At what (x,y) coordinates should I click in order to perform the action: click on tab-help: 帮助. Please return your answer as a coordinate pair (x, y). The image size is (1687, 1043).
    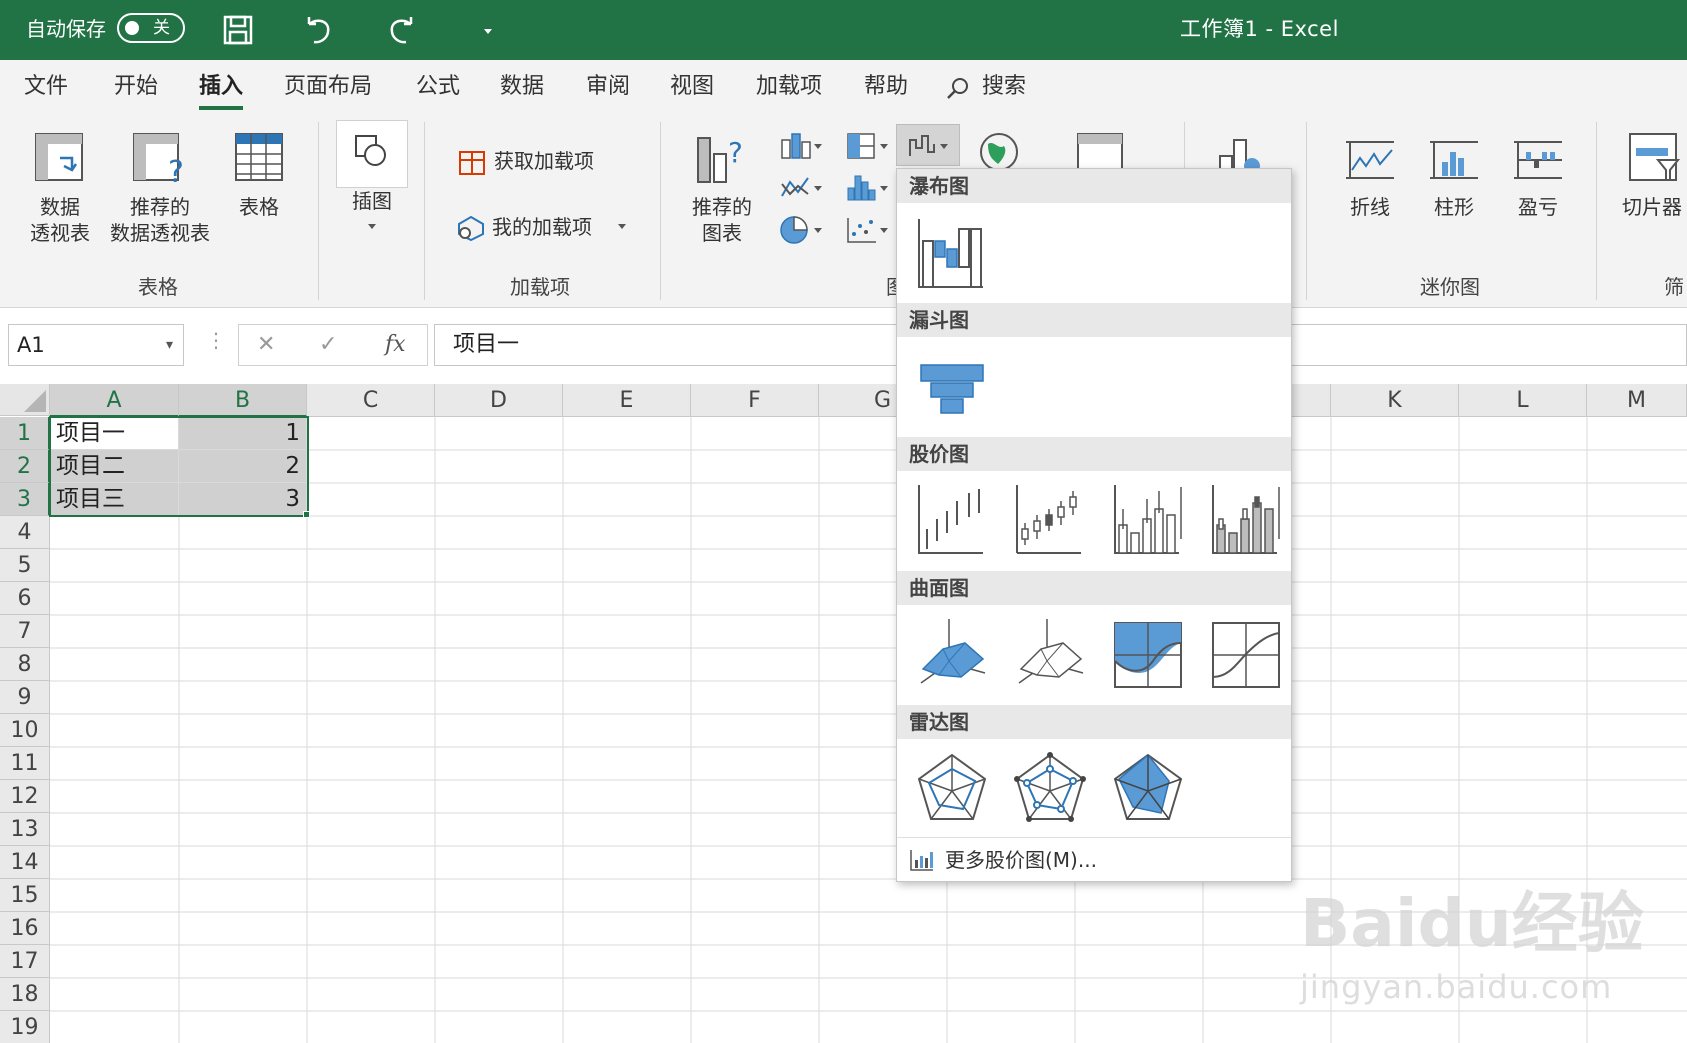
    Looking at the image, I should click on (886, 87).